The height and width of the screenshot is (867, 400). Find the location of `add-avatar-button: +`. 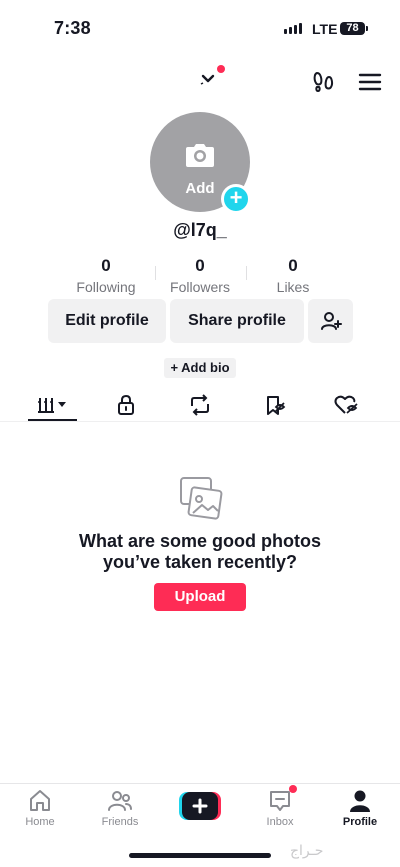

add-avatar-button: + is located at coordinates (236, 199).